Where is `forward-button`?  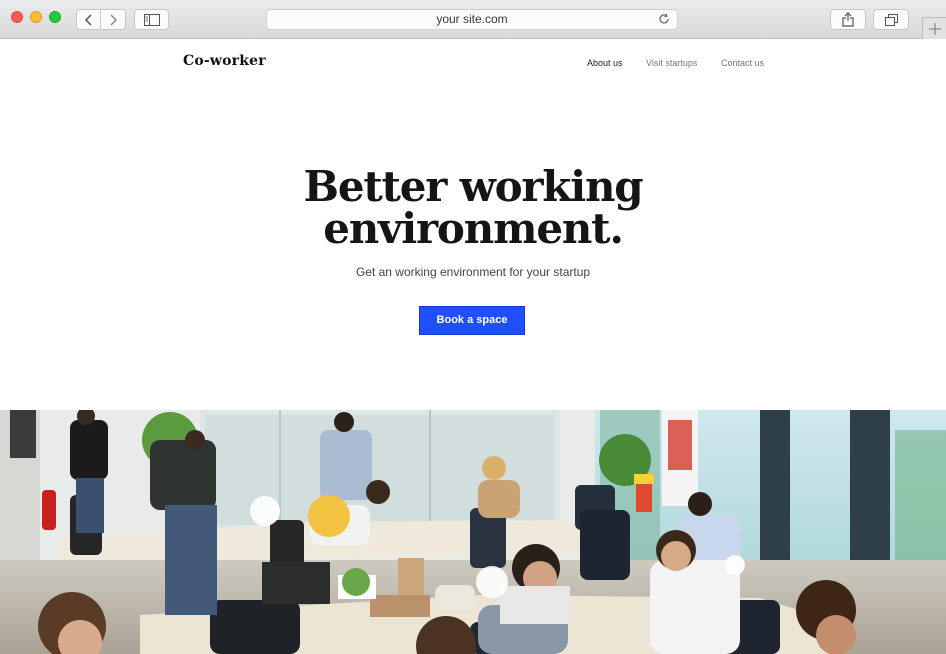
forward-button is located at coordinates (113, 19).